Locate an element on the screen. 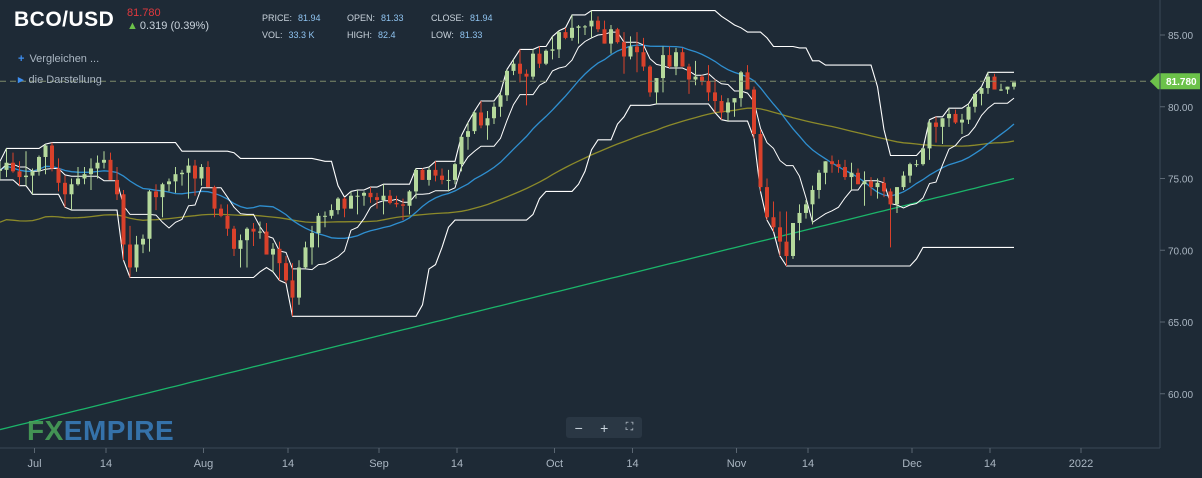  current-price-line: 81.780 is located at coordinates (600, 81).